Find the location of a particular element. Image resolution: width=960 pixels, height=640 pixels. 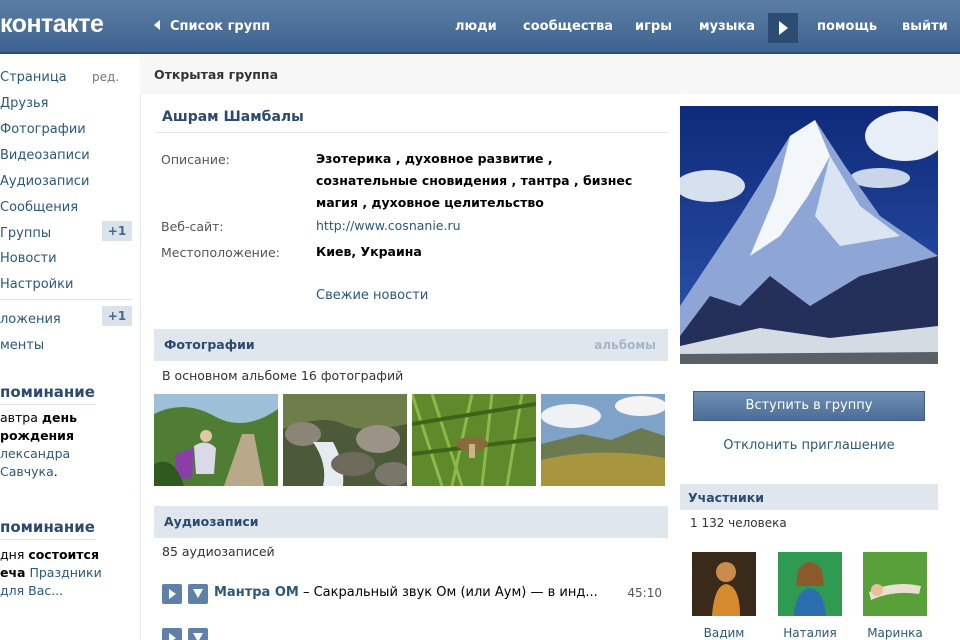

menu-item-page: Страница is located at coordinates (33, 77).